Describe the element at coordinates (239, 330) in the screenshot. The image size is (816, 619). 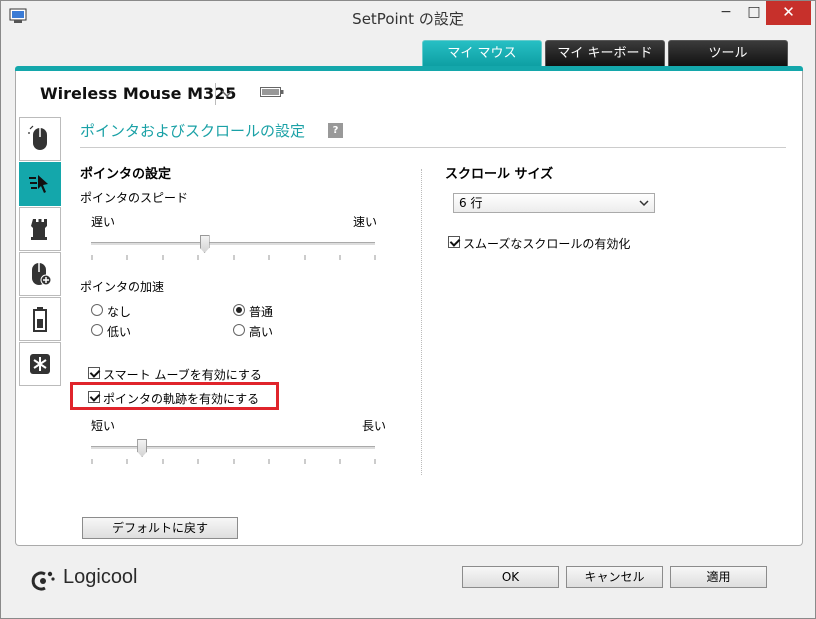
I see `accel-high-radio` at that location.